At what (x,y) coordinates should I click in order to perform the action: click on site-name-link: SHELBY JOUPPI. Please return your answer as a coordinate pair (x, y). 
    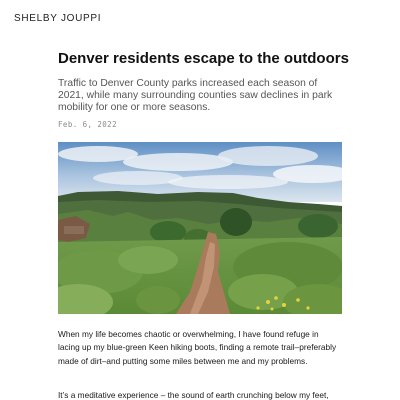
    Looking at the image, I should click on (57, 19).